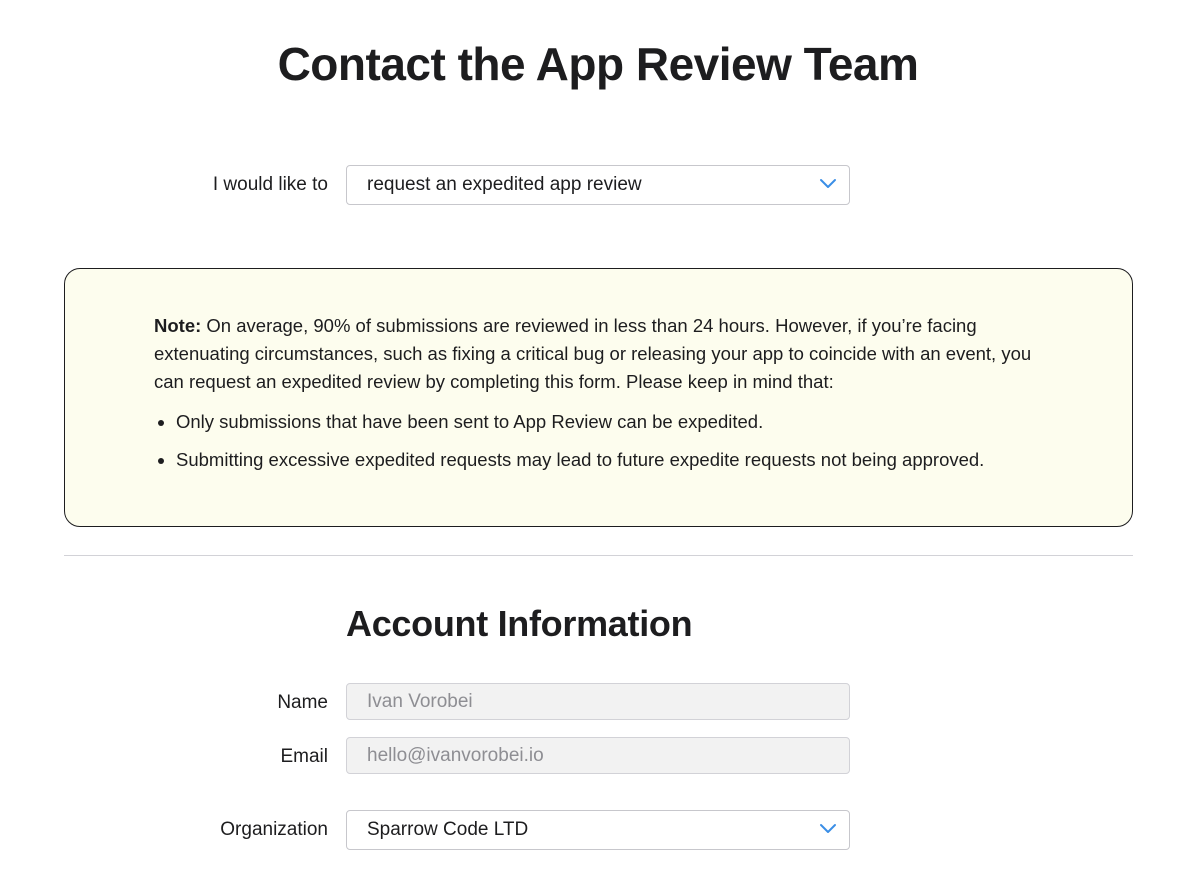 This screenshot has width=1200, height=872. What do you see at coordinates (270, 184) in the screenshot?
I see `request-type-label: I would like to` at bounding box center [270, 184].